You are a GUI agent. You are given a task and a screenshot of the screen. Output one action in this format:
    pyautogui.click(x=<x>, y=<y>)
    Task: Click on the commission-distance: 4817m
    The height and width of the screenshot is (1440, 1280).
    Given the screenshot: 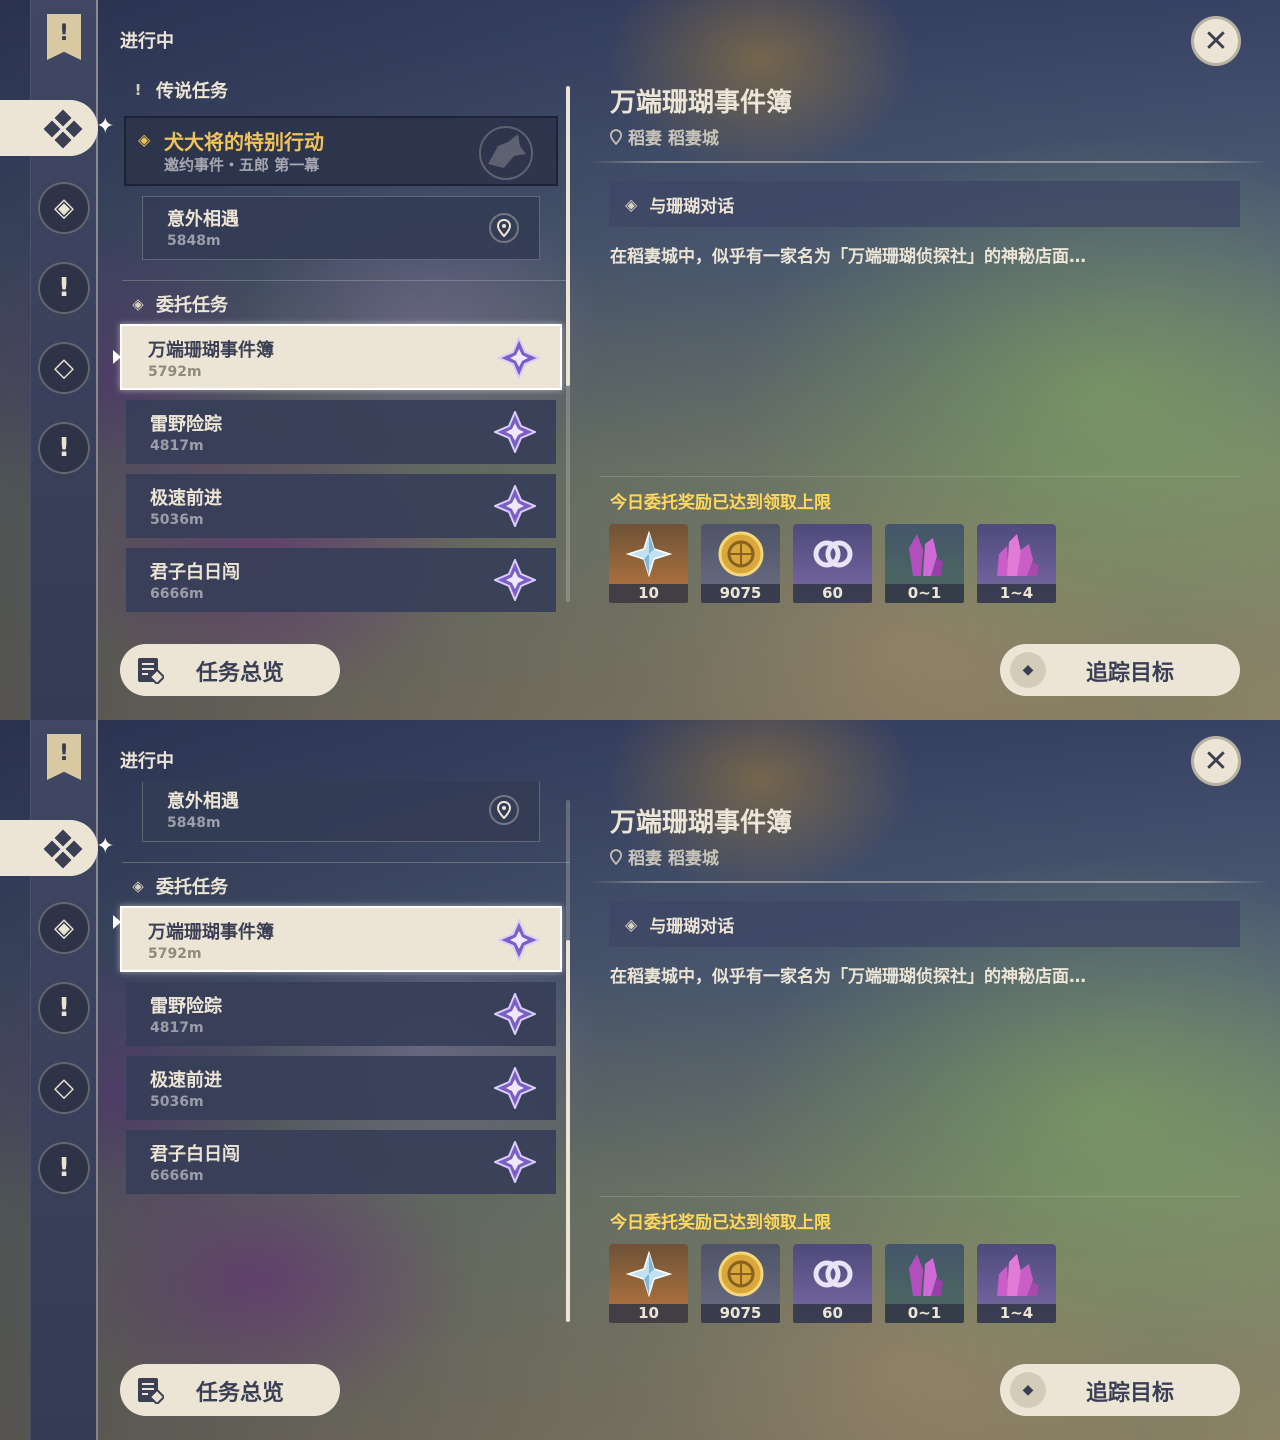 What is the action you would take?
    pyautogui.click(x=177, y=446)
    